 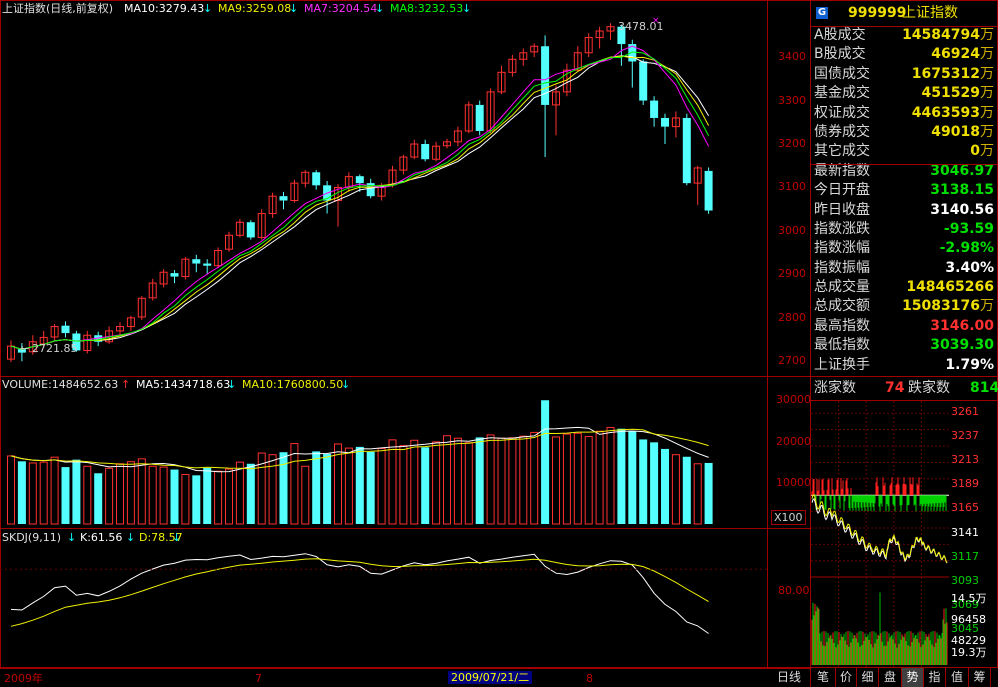 What do you see at coordinates (490, 677) in the screenshot?
I see `x-axis-cursor-date: 2009/07/21/二` at bounding box center [490, 677].